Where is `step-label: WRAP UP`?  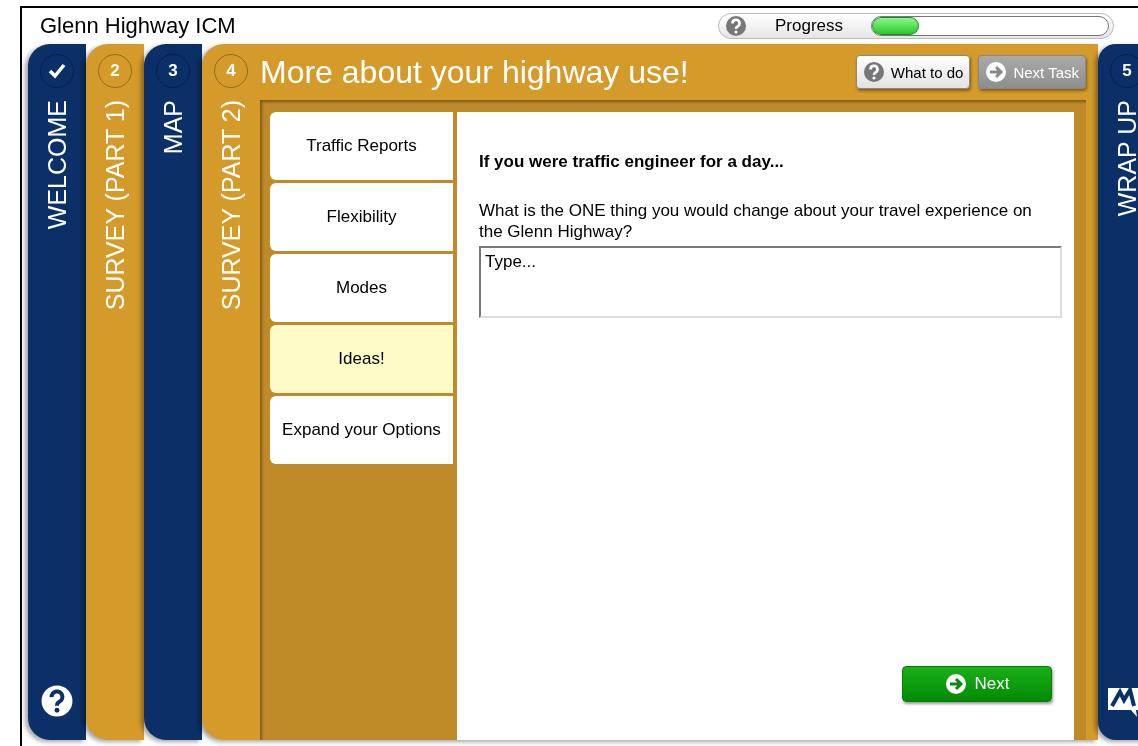 step-label: WRAP UP is located at coordinates (1125, 158).